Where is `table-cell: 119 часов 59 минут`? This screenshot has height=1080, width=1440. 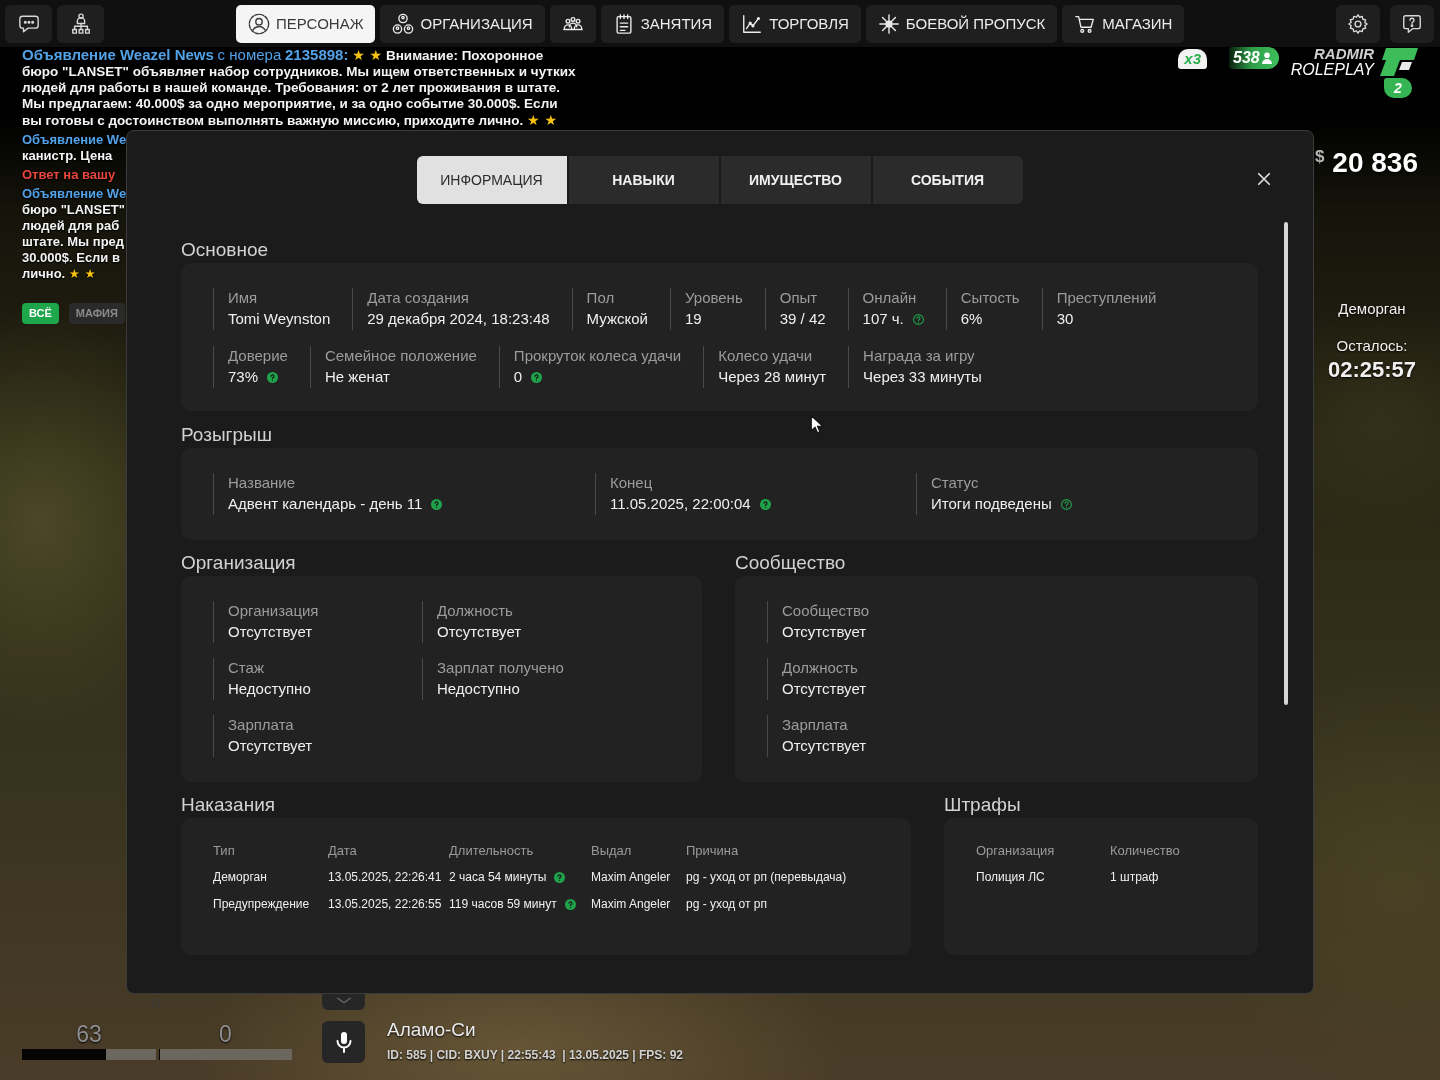 table-cell: 119 часов 59 минут is located at coordinates (503, 904).